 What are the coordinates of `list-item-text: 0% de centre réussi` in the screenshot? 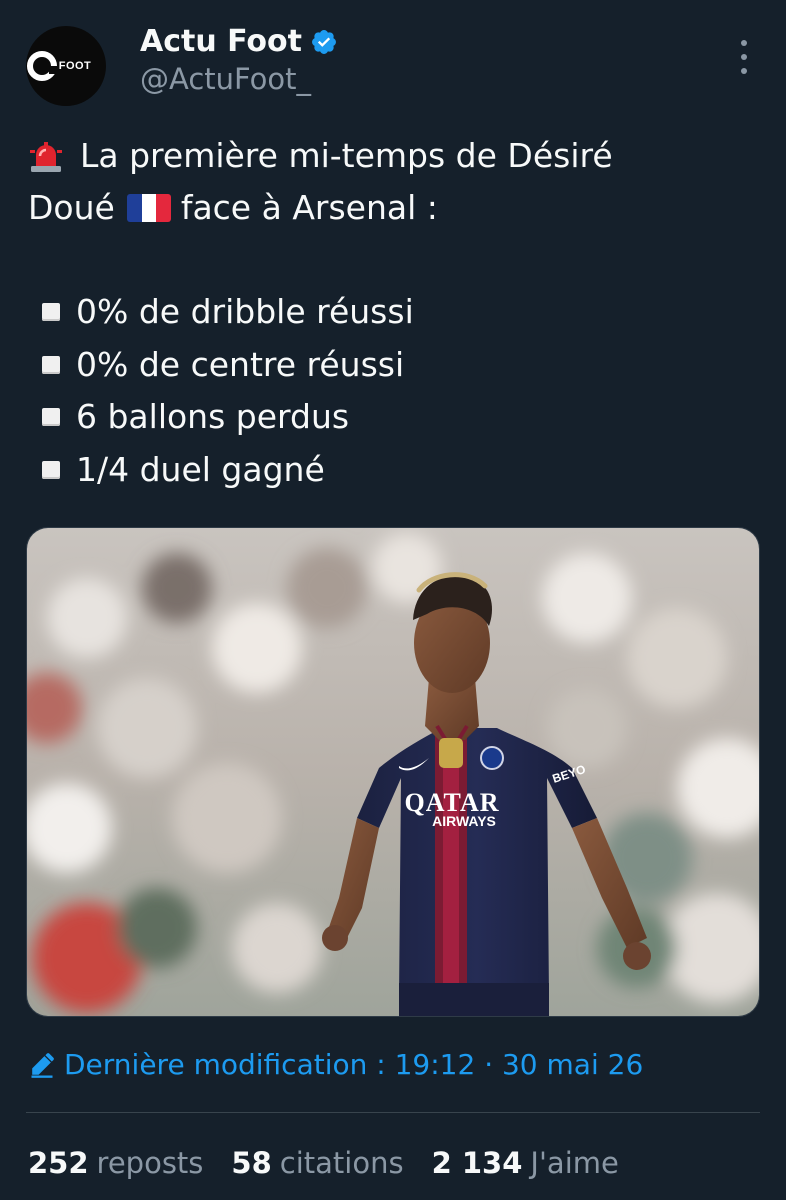 It's located at (240, 364).